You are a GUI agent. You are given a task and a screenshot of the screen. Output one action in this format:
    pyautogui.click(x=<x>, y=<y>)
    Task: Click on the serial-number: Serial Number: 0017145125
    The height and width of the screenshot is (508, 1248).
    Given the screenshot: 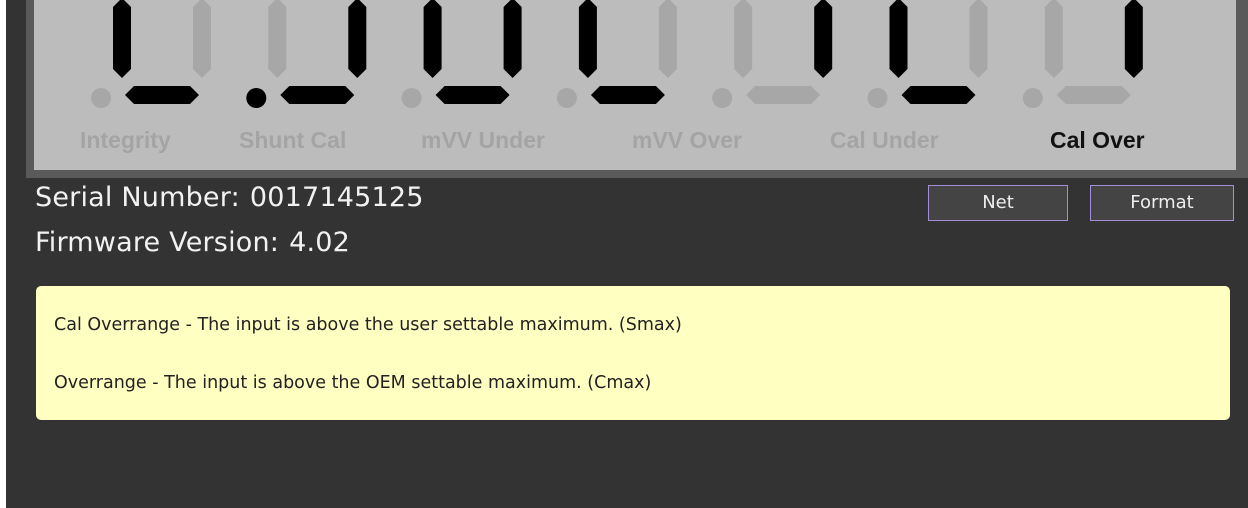 What is the action you would take?
    pyautogui.click(x=229, y=197)
    